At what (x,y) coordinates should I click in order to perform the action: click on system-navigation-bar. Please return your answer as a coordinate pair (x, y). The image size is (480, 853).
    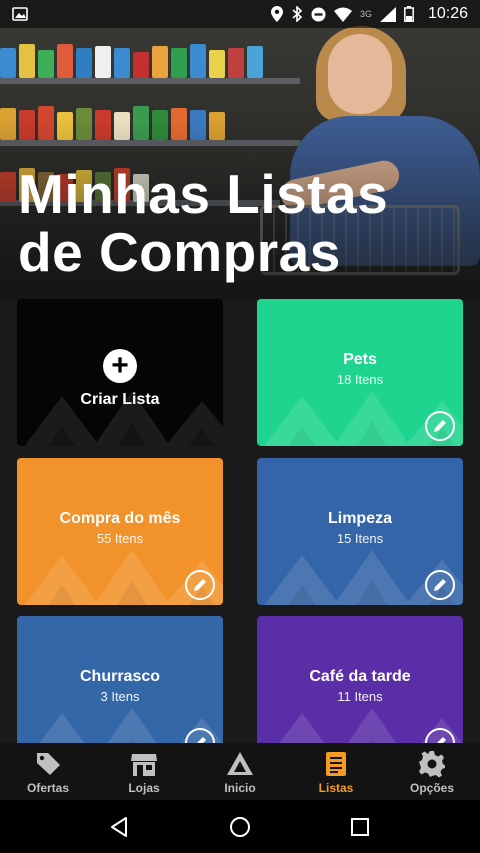
    Looking at the image, I should click on (240, 826).